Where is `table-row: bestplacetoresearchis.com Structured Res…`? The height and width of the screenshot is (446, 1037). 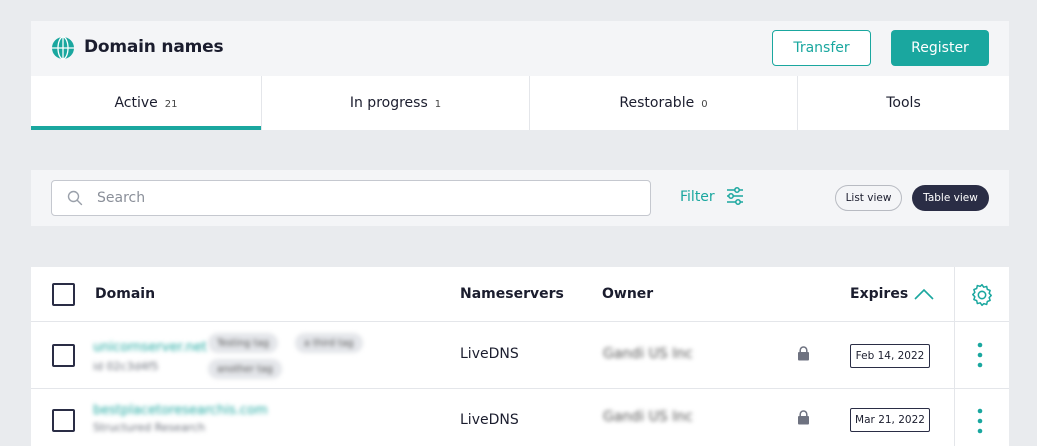
table-row: bestplacetoresearchis.com Structured Res… is located at coordinates (520, 417).